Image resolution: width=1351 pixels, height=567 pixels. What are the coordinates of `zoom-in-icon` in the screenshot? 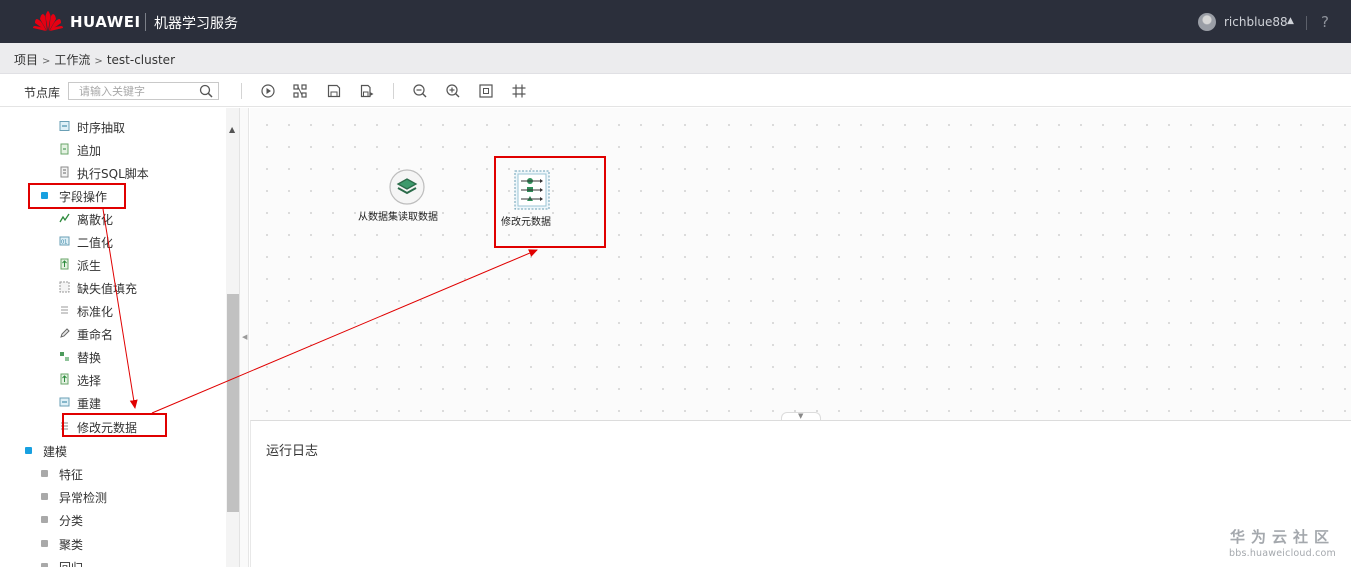 It's located at (453, 91).